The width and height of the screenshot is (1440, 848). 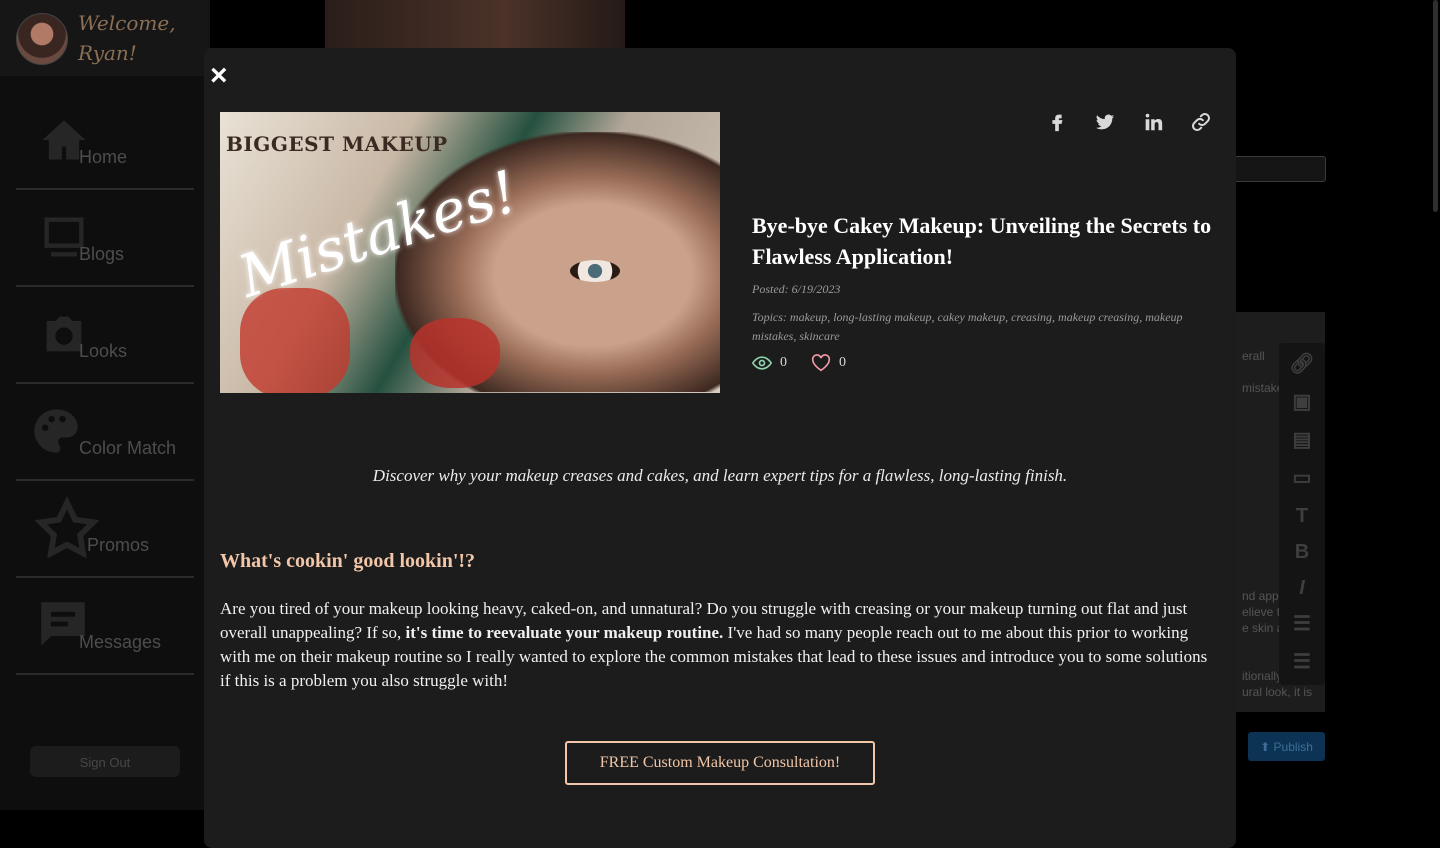 I want to click on sidebar-item-label: Messages, so click(x=120, y=642).